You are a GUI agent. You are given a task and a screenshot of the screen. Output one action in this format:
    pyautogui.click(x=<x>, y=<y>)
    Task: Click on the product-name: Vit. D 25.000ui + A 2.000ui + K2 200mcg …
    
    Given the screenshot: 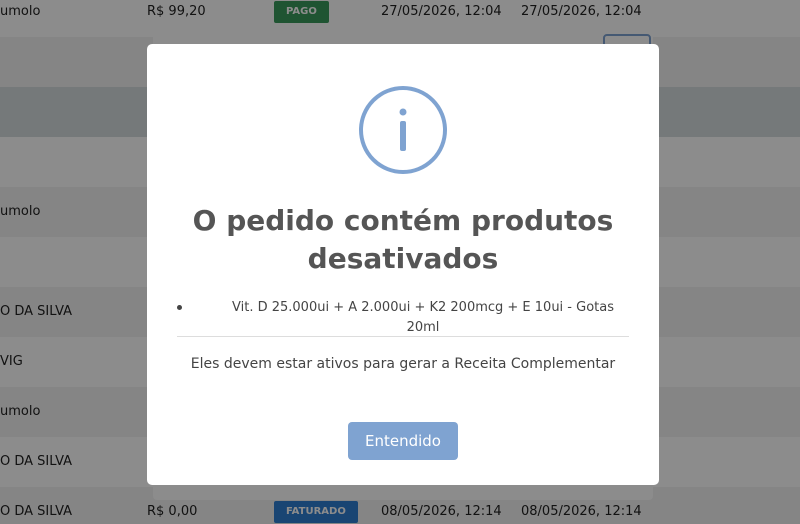 What is the action you would take?
    pyautogui.click(x=423, y=317)
    